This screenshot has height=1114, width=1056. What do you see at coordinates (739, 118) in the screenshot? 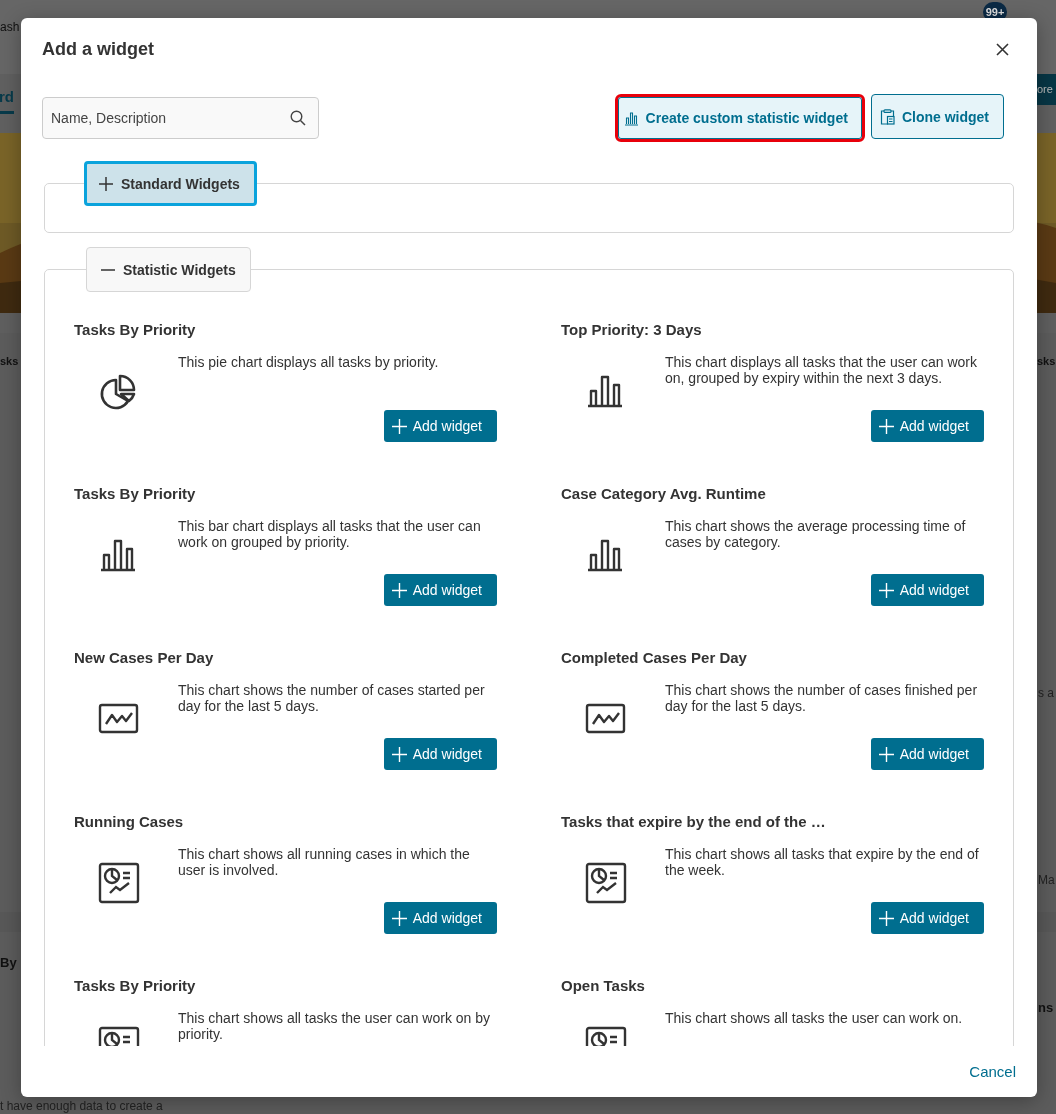
I see `create-widget-button: Create custom statistic widget` at bounding box center [739, 118].